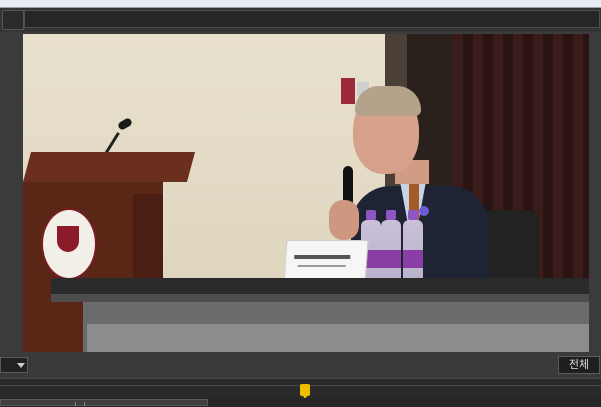 Image resolution: width=601 pixels, height=407 pixels. What do you see at coordinates (300, 366) in the screenshot?
I see `viewer-controls-bar: 전체` at bounding box center [300, 366].